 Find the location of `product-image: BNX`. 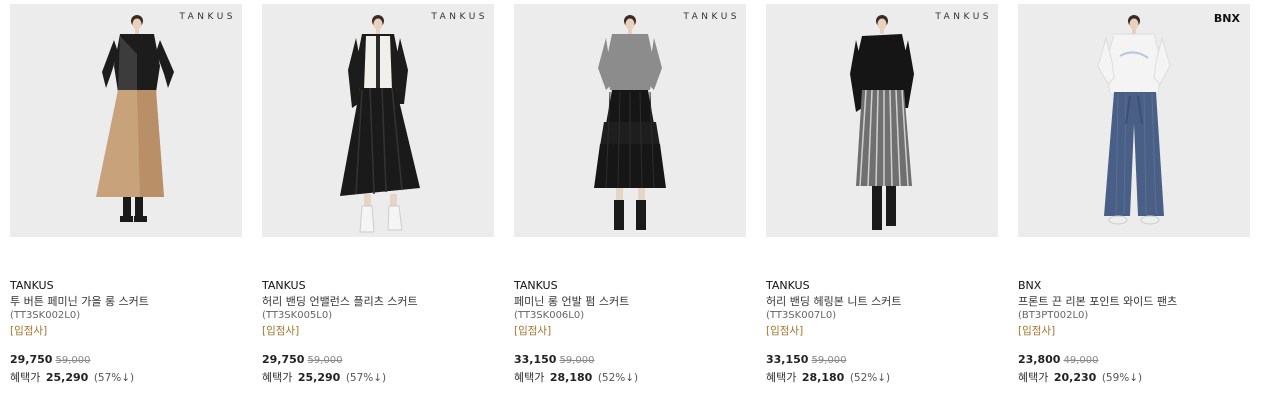

product-image: BNX is located at coordinates (1134, 120).